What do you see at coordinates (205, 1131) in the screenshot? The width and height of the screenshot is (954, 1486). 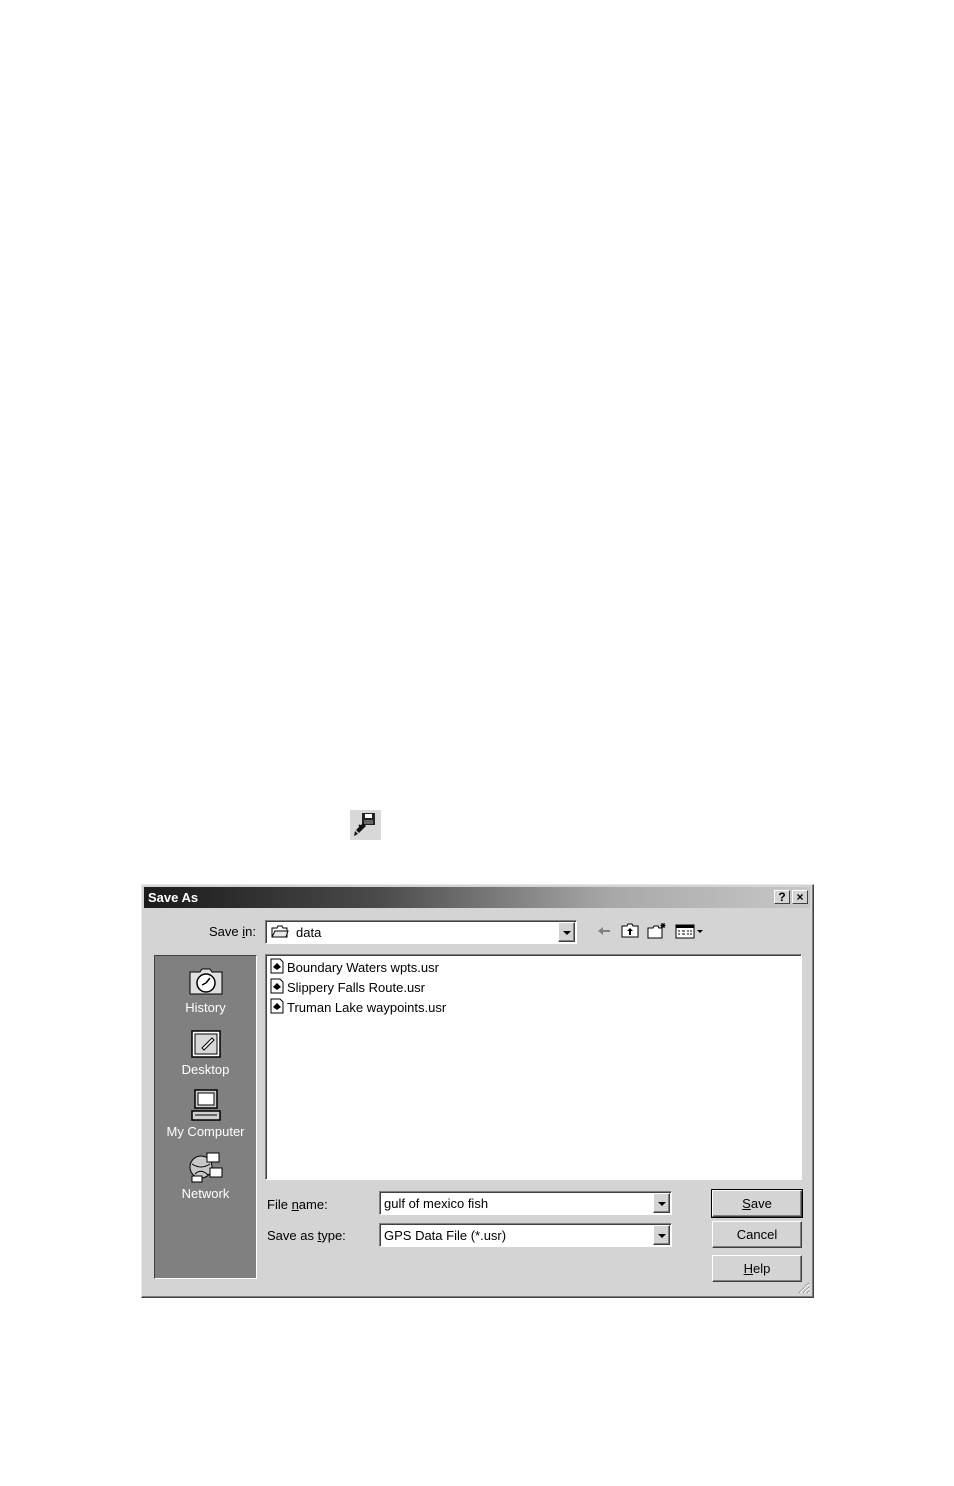 I see `place-label: My Computer` at bounding box center [205, 1131].